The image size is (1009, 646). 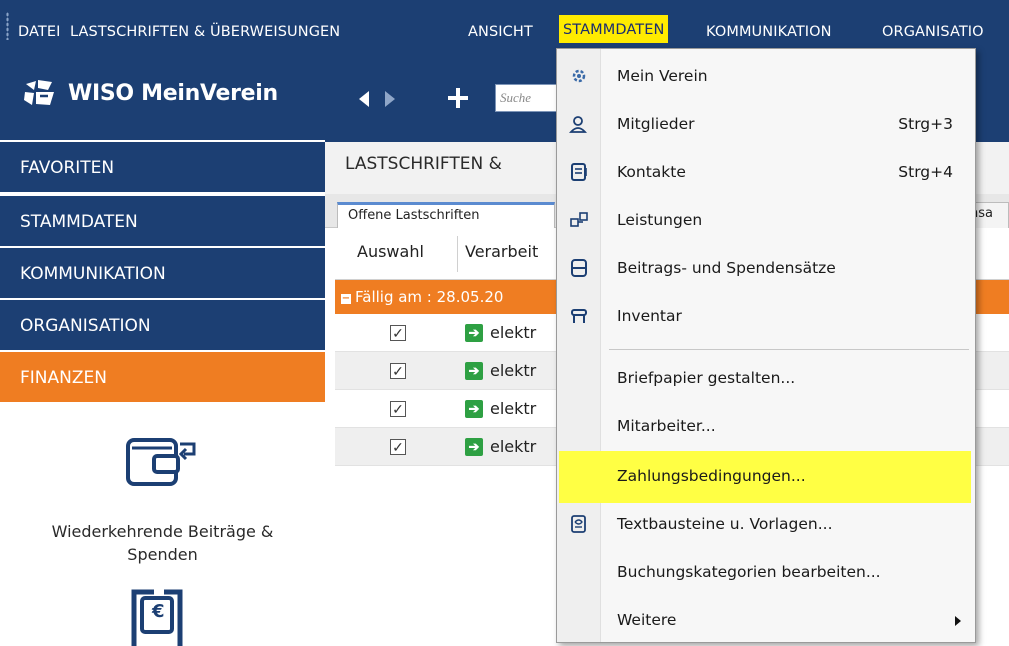 I want to click on col-auswahl: Auswahl, so click(x=390, y=251).